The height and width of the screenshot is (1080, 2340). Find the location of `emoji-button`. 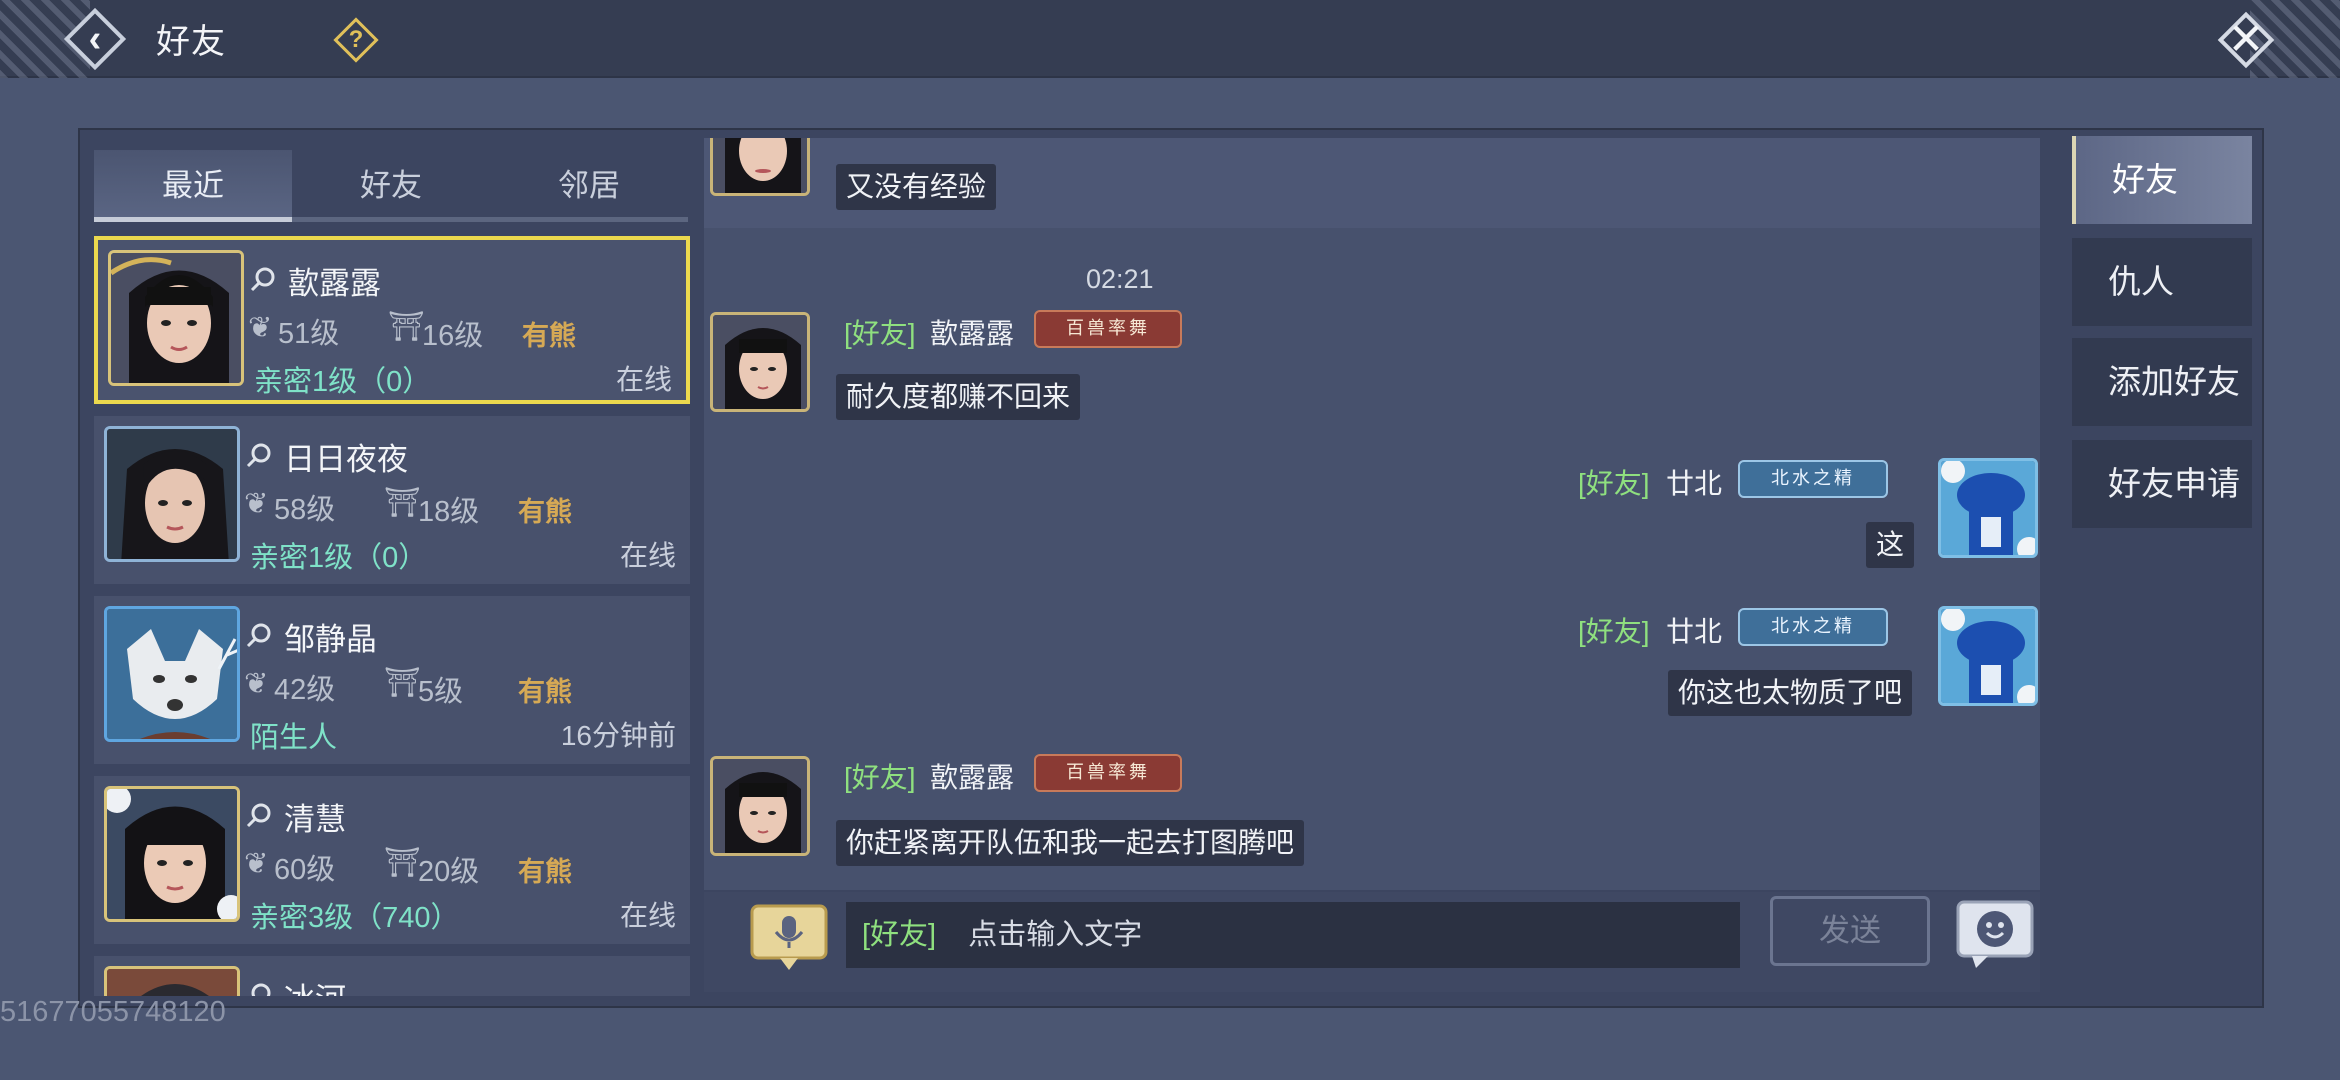

emoji-button is located at coordinates (1995, 934).